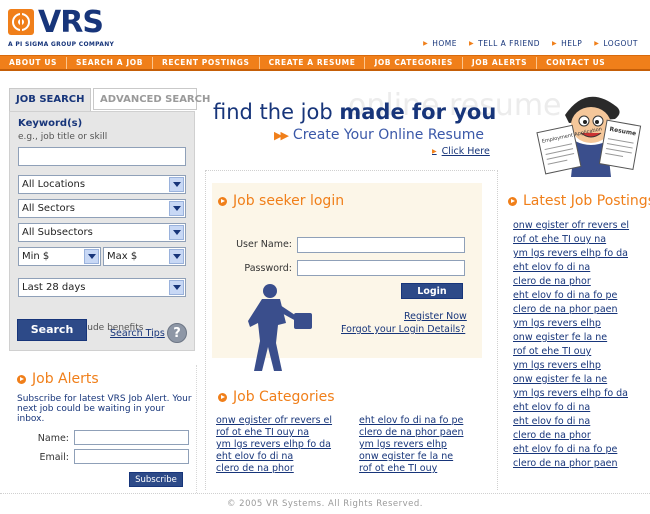 The image size is (650, 514). What do you see at coordinates (71, 22) in the screenshot?
I see `logo-text: VRS` at bounding box center [71, 22].